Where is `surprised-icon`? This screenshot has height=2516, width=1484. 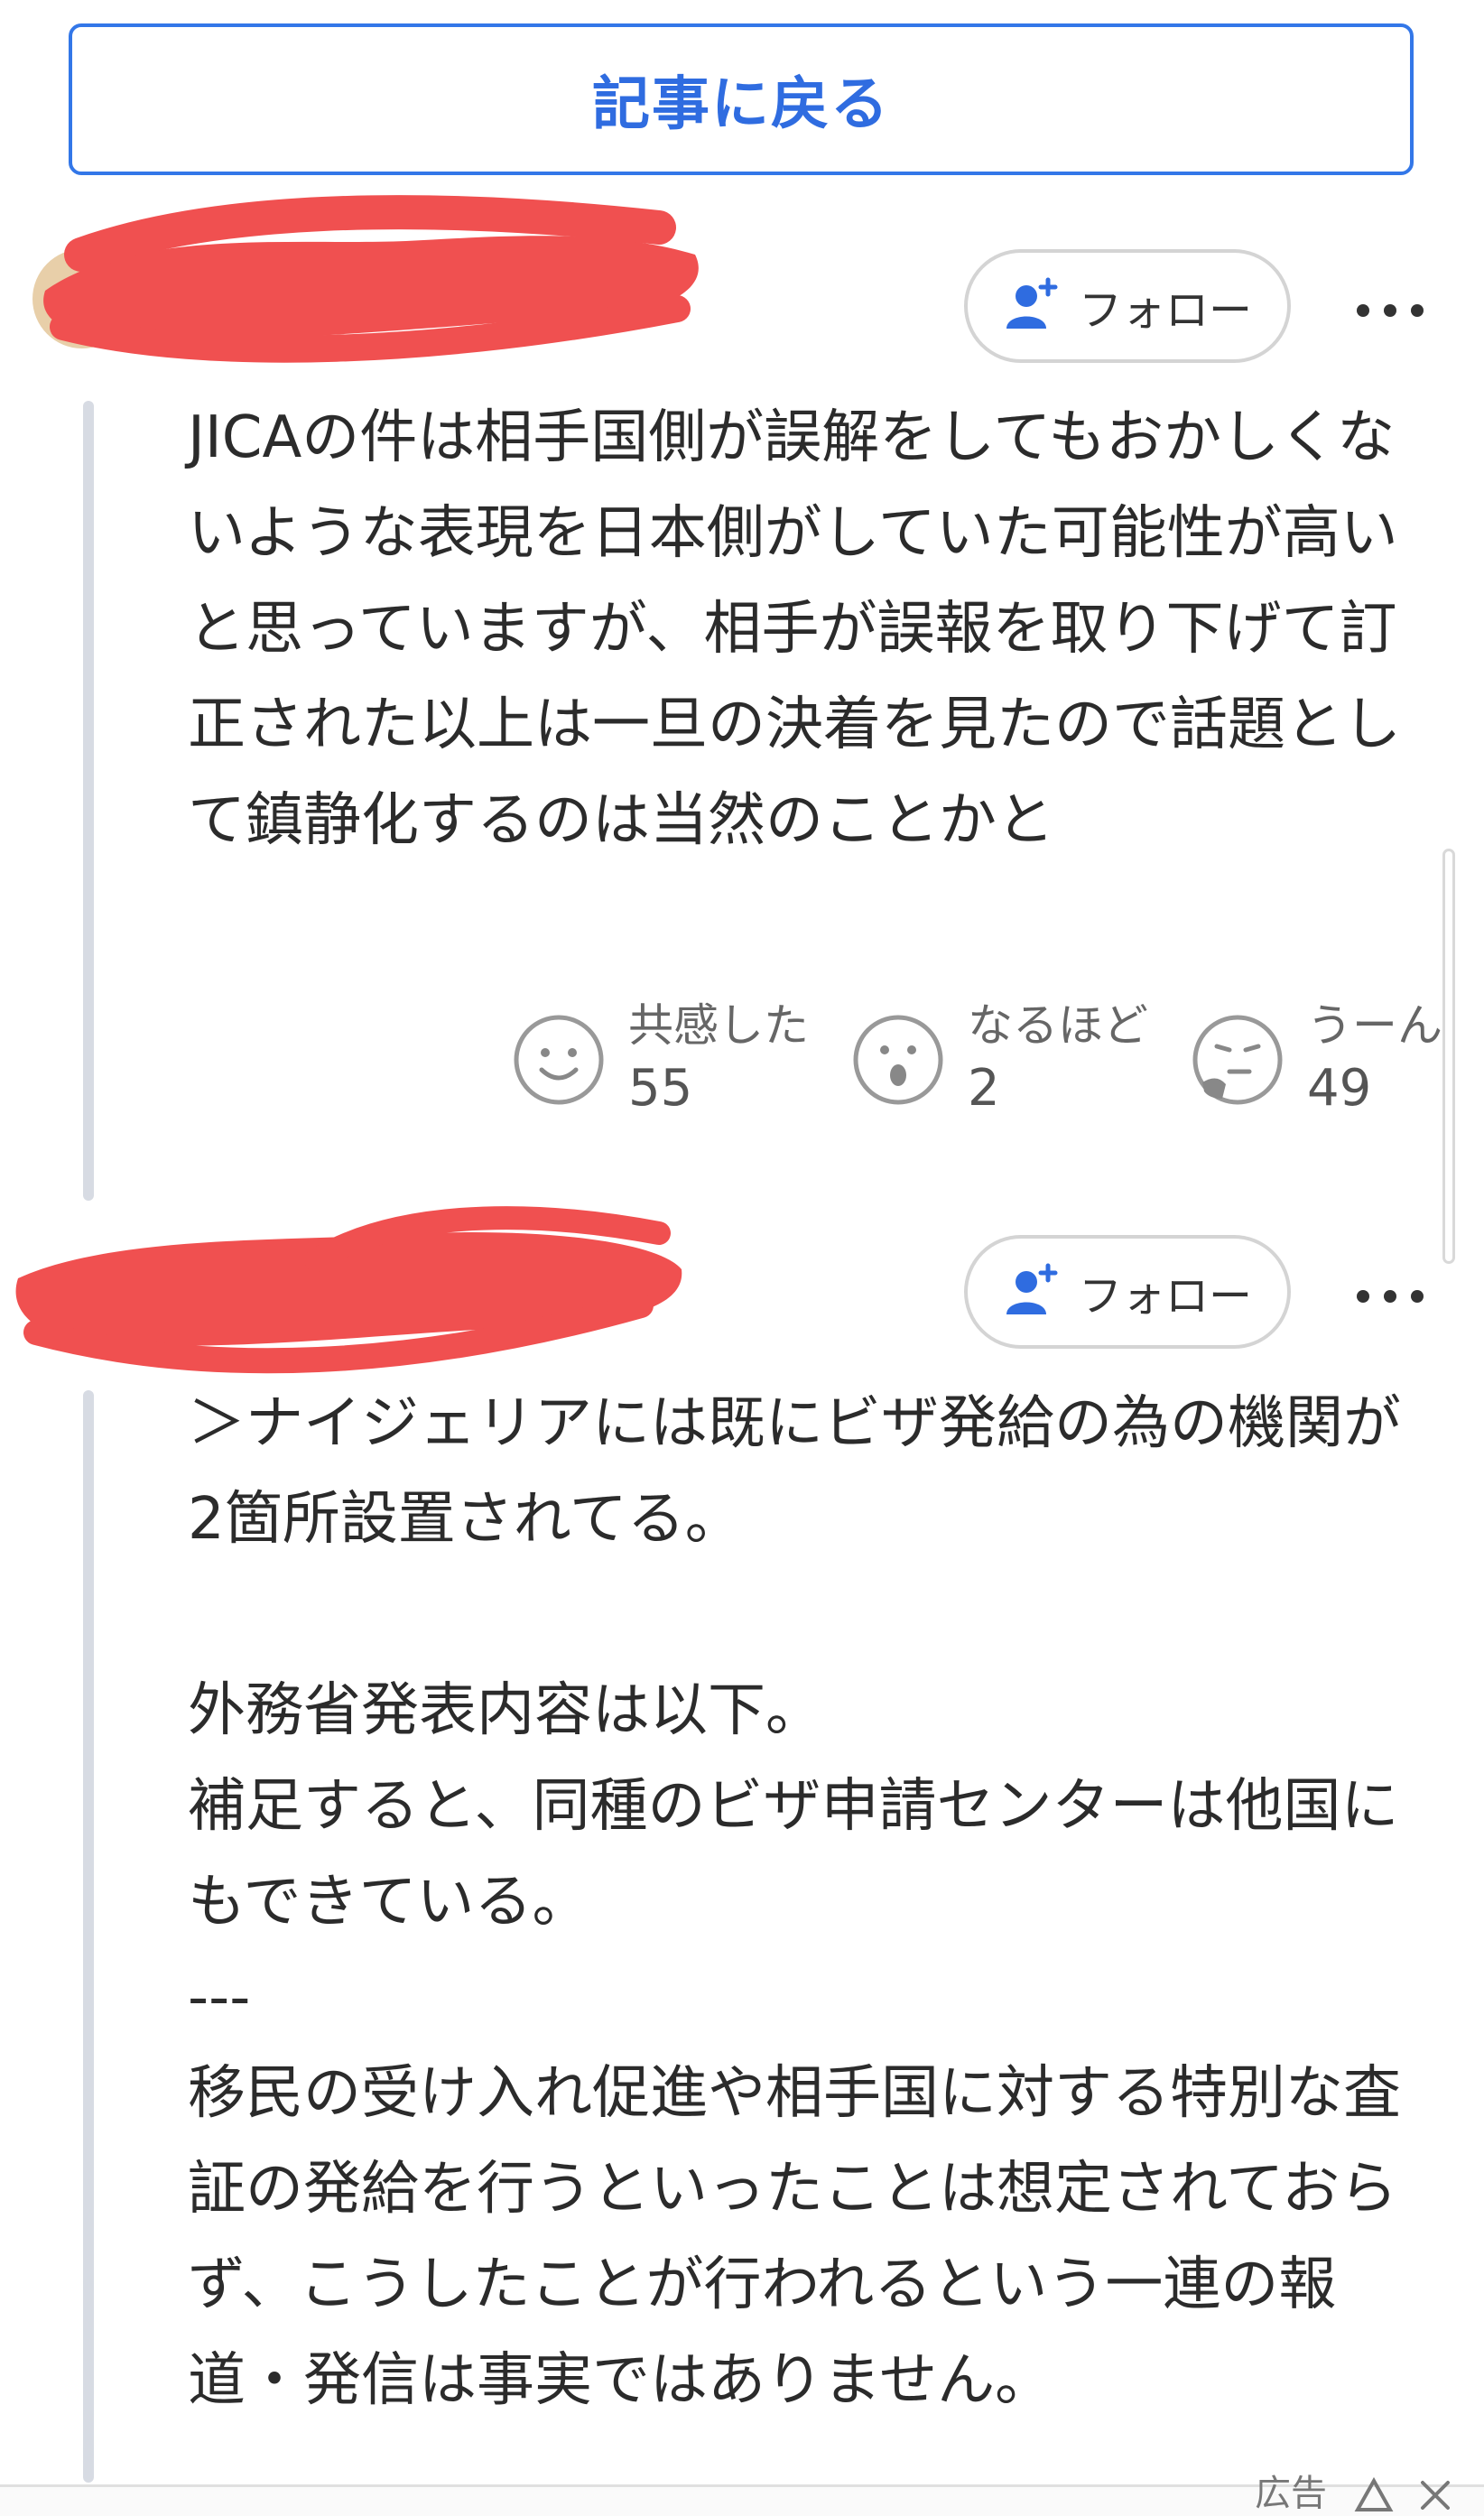
surprised-icon is located at coordinates (898, 1060).